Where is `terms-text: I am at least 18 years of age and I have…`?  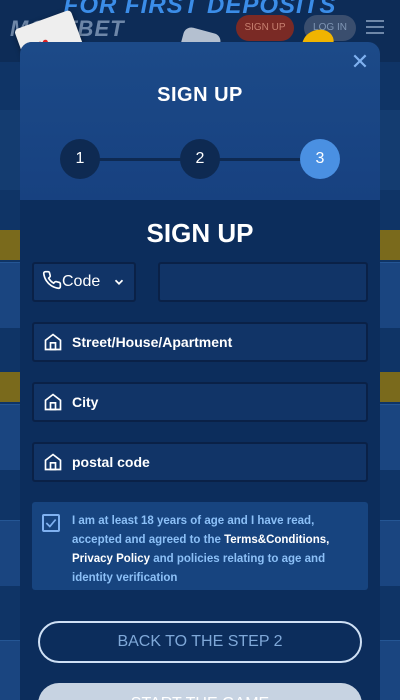
terms-text: I am at least 18 years of age and I have… is located at coordinates (212, 550).